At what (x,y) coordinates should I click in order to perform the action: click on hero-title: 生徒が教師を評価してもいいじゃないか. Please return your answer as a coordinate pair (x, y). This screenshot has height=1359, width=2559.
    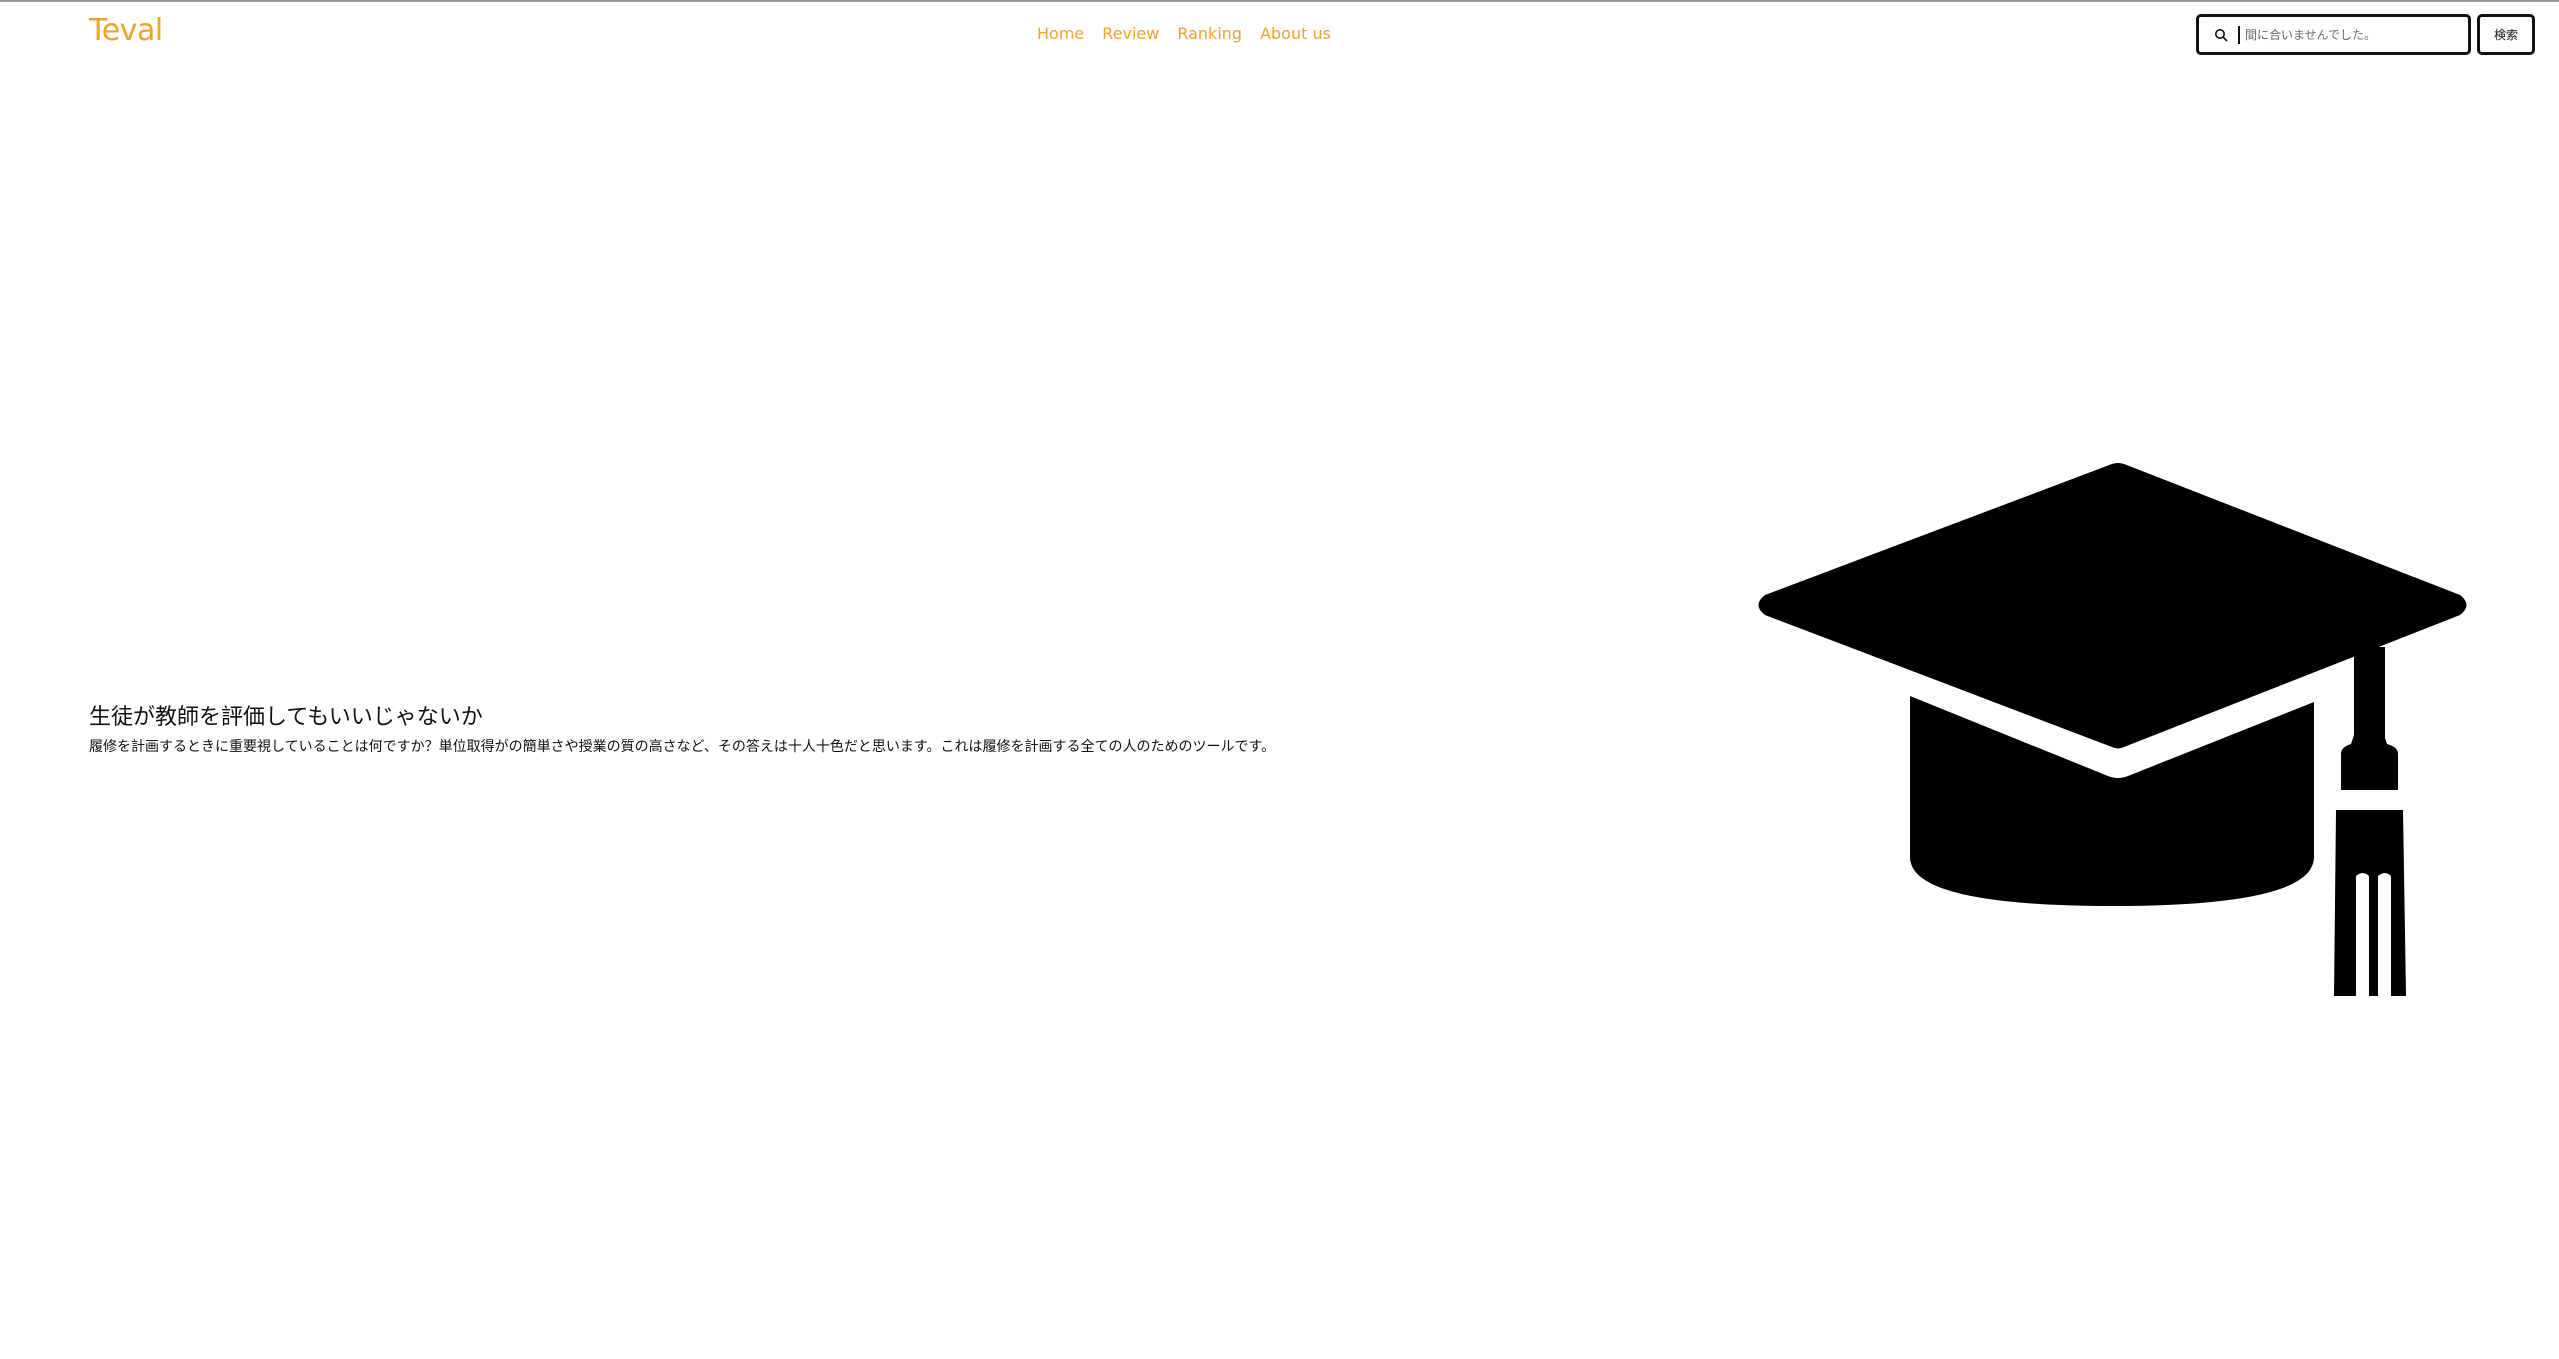
    Looking at the image, I should click on (286, 717).